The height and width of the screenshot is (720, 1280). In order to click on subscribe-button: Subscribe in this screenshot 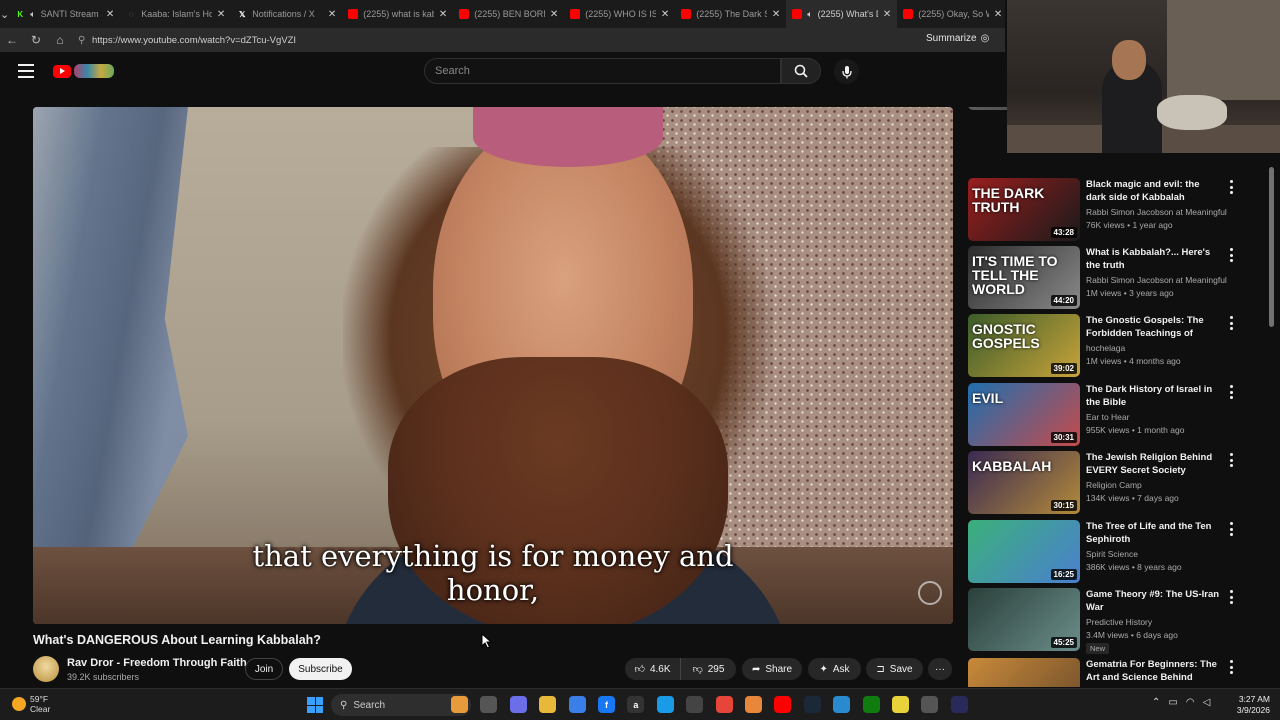, I will do `click(320, 669)`.